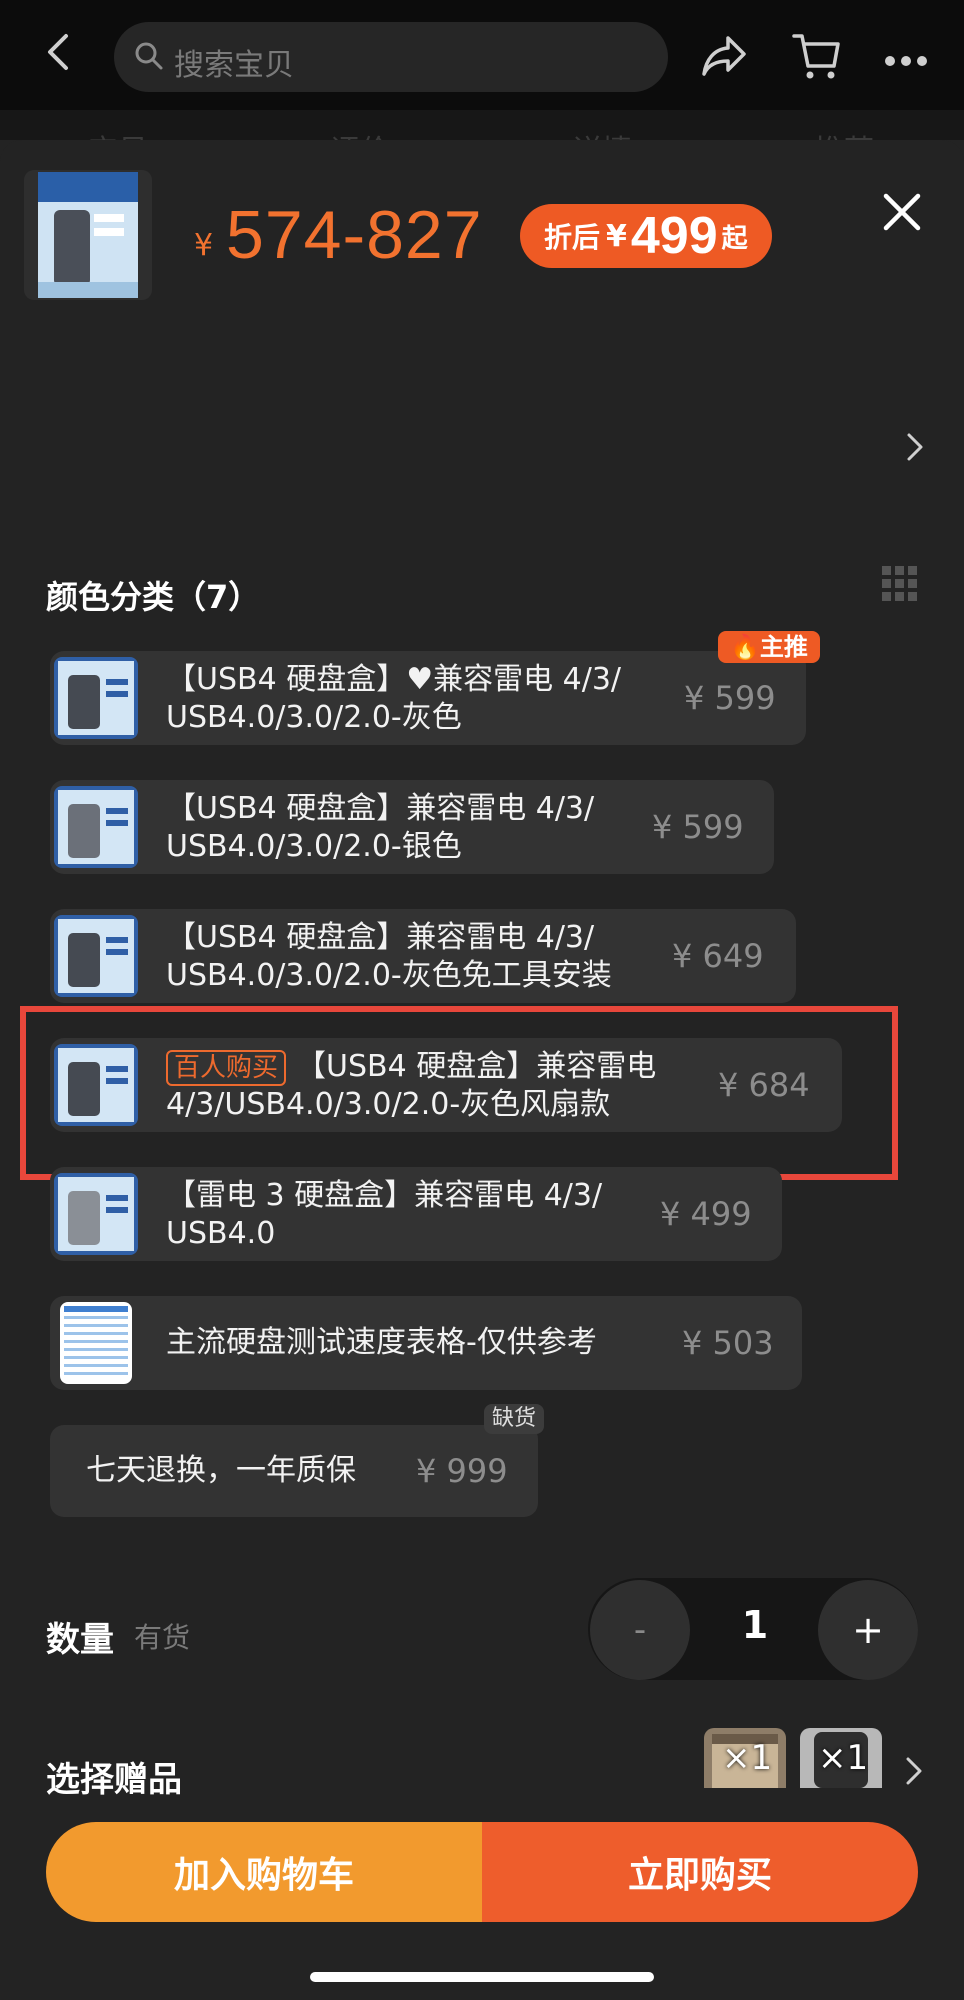  I want to click on decrease-quantity-button: -, so click(640, 1630).